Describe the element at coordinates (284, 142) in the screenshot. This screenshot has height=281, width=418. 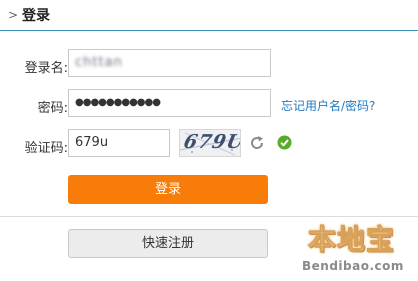
I see `check-circle-icon` at that location.